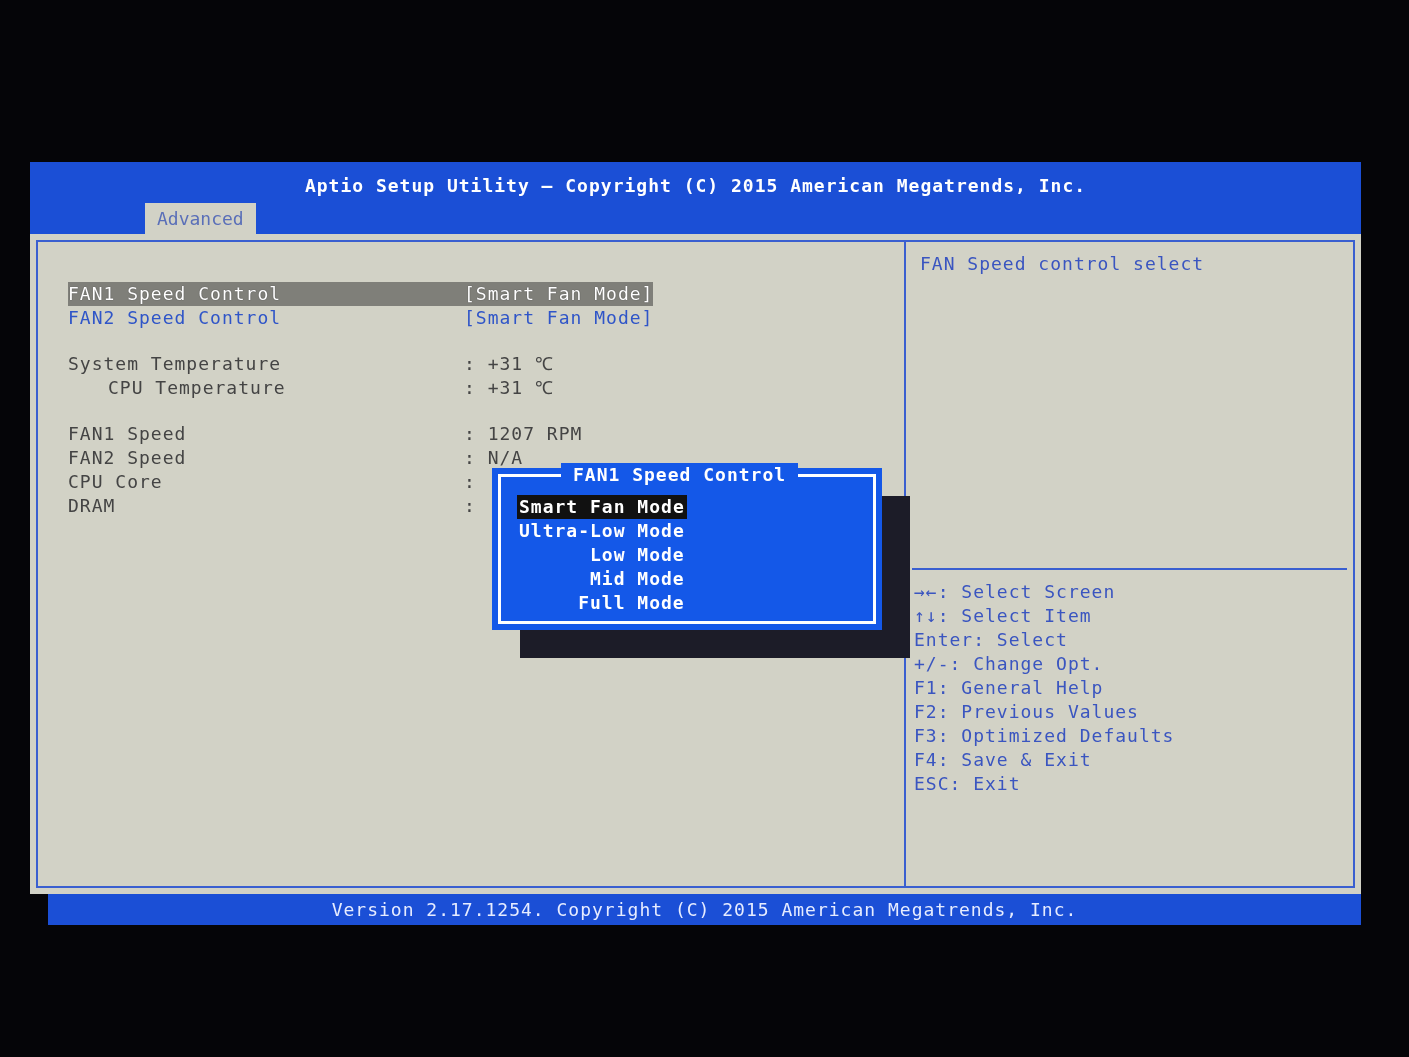 The width and height of the screenshot is (1409, 1057). Describe the element at coordinates (1003, 616) in the screenshot. I see `key-hint: ↑↓: Select Item` at that location.